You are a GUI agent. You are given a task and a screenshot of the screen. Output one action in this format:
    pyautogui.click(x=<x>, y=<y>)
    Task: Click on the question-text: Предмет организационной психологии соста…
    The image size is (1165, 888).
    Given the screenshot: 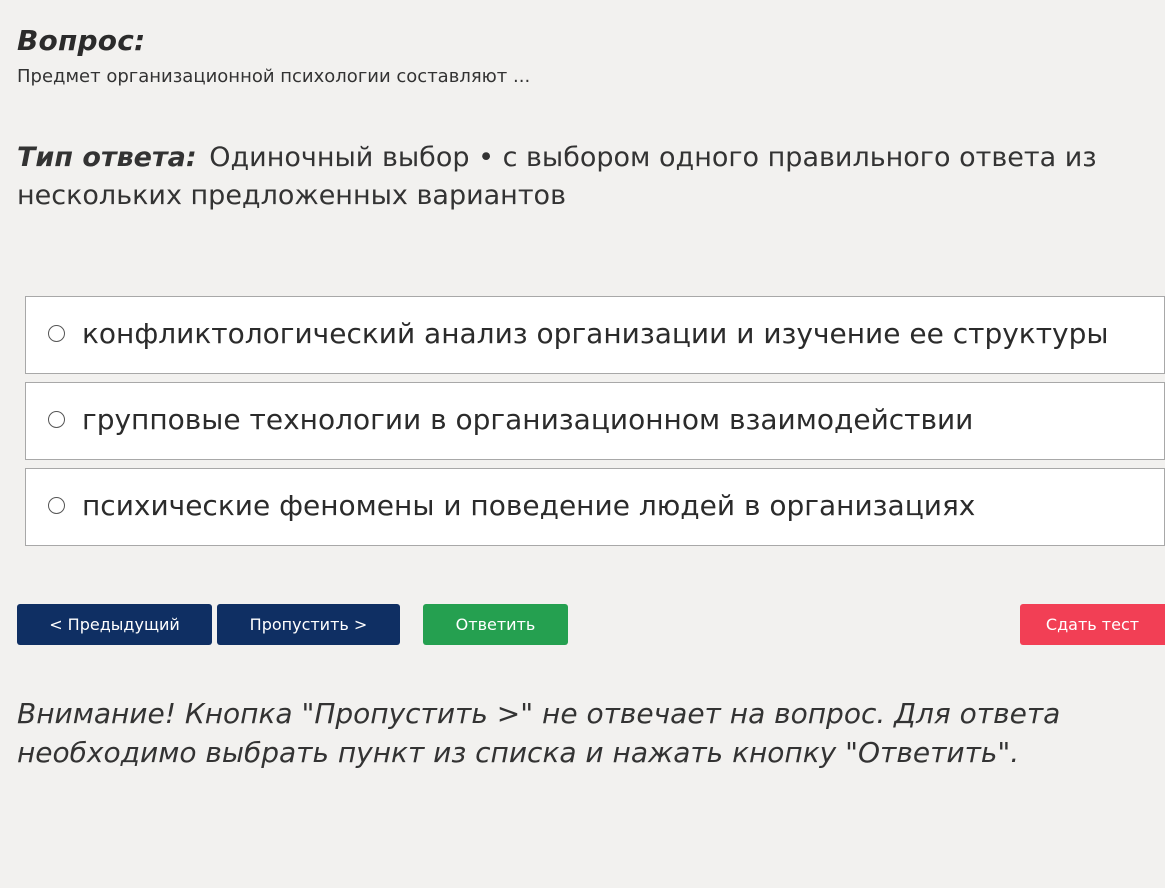 What is the action you would take?
    pyautogui.click(x=274, y=76)
    